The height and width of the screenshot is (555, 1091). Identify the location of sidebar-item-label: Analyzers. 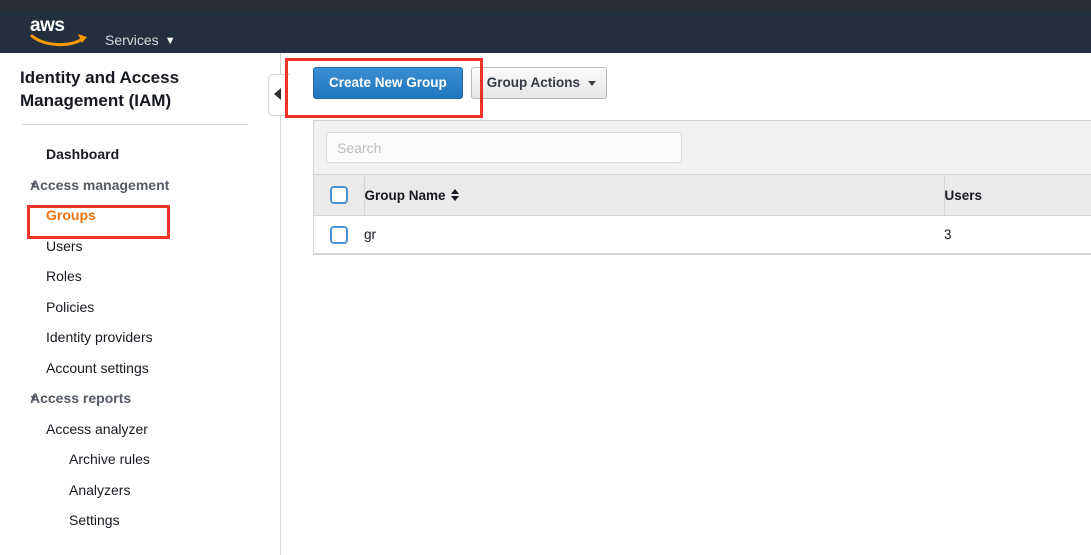
(100, 489).